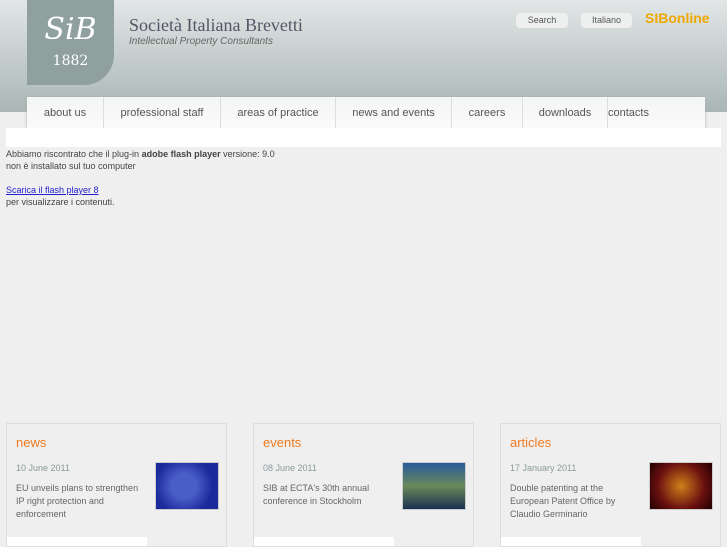  What do you see at coordinates (65, 112) in the screenshot?
I see `nav-about-us: about us` at bounding box center [65, 112].